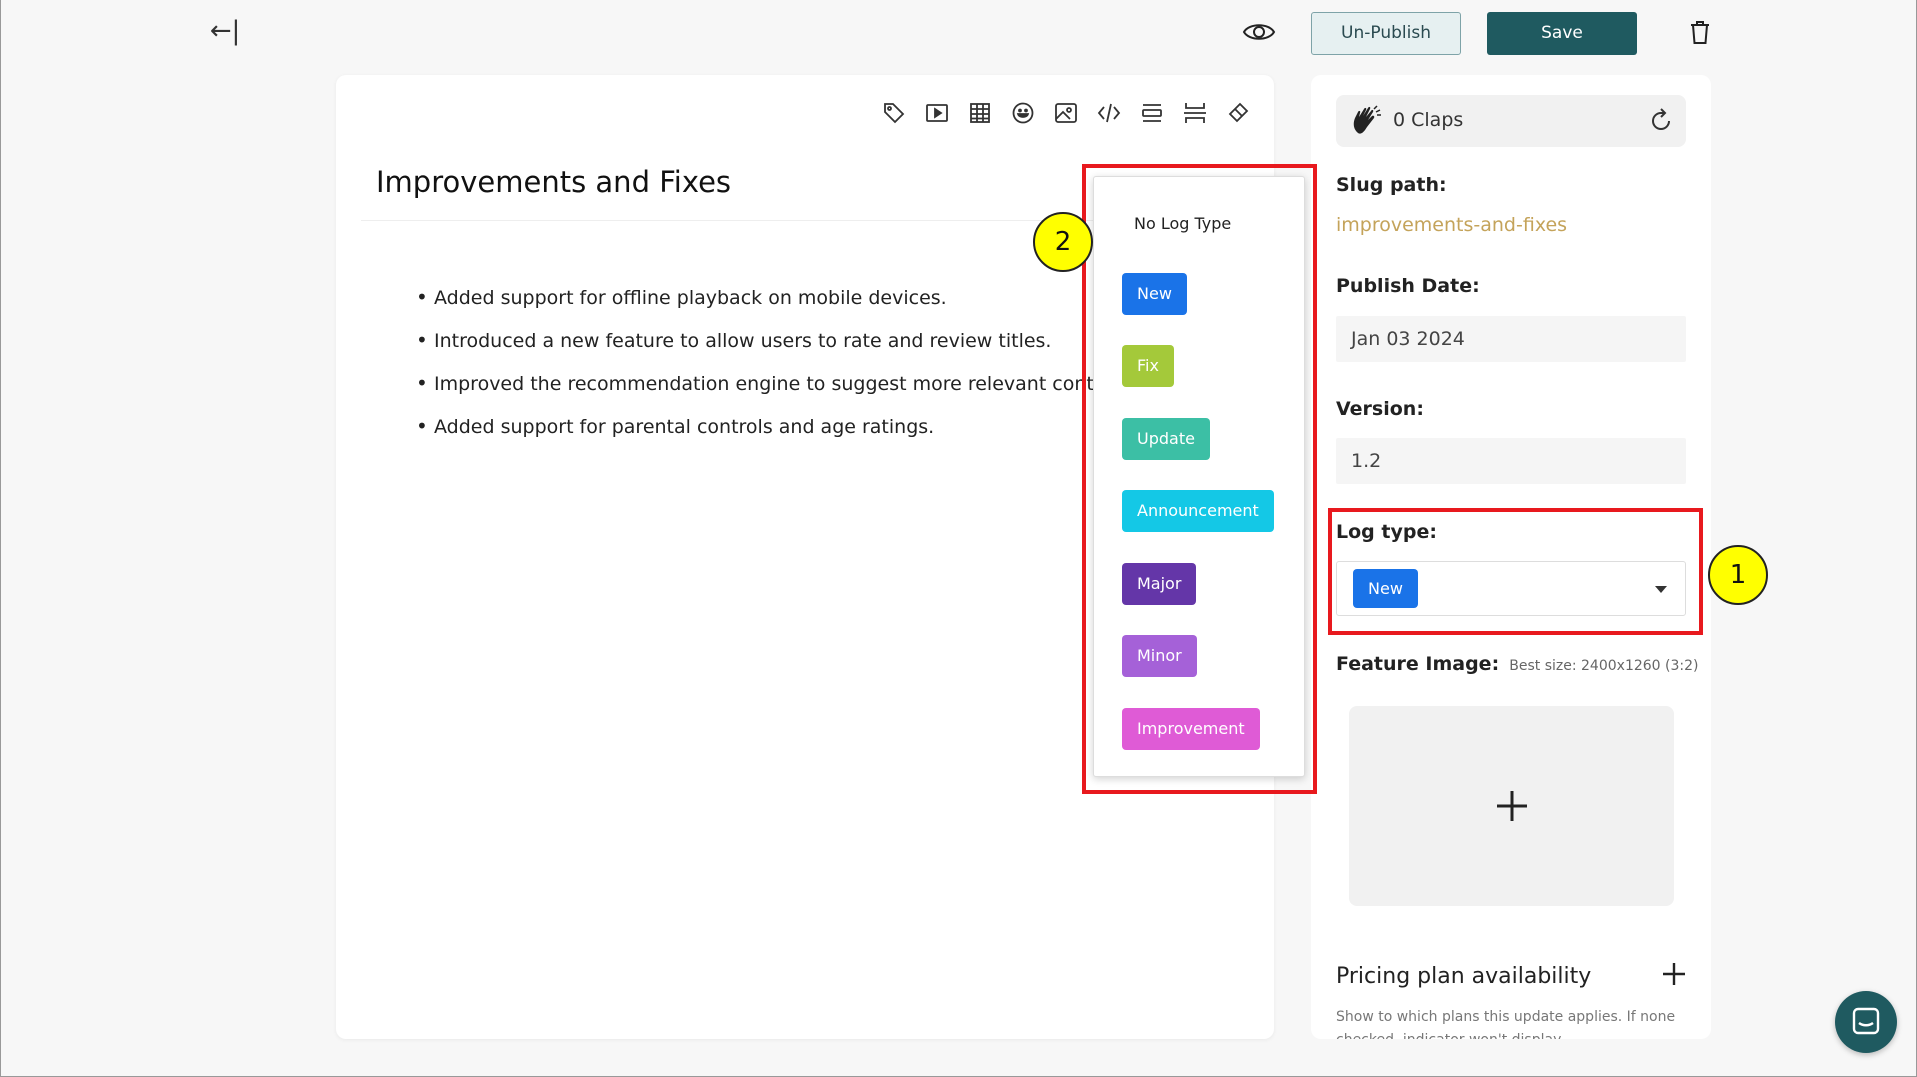 The height and width of the screenshot is (1077, 1917). What do you see at coordinates (1511, 339) in the screenshot?
I see `publish-date-field: Jan 03 2024` at bounding box center [1511, 339].